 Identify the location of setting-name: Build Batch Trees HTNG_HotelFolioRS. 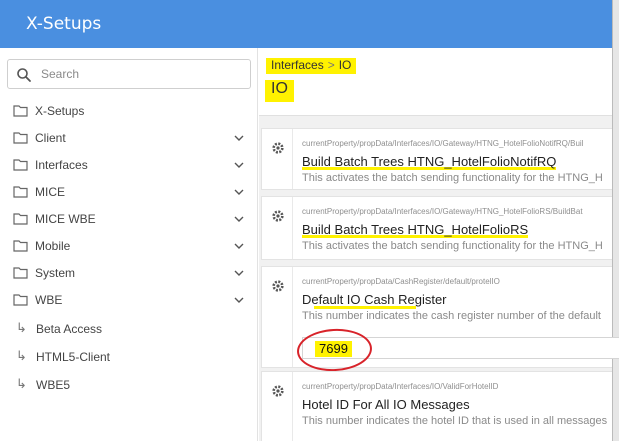
(415, 230).